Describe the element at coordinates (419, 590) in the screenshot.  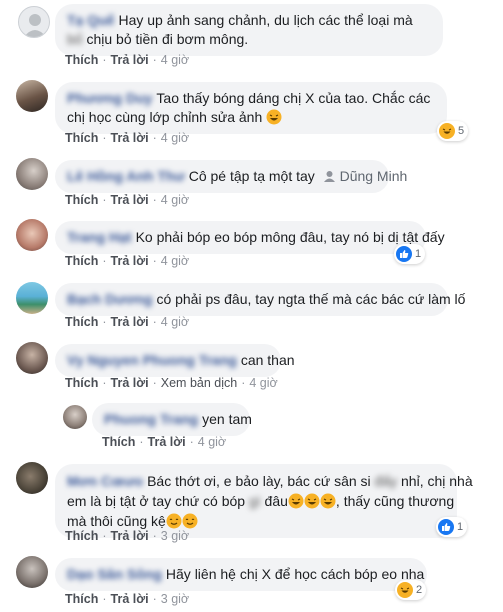
I see `reaction-count: 2` at that location.